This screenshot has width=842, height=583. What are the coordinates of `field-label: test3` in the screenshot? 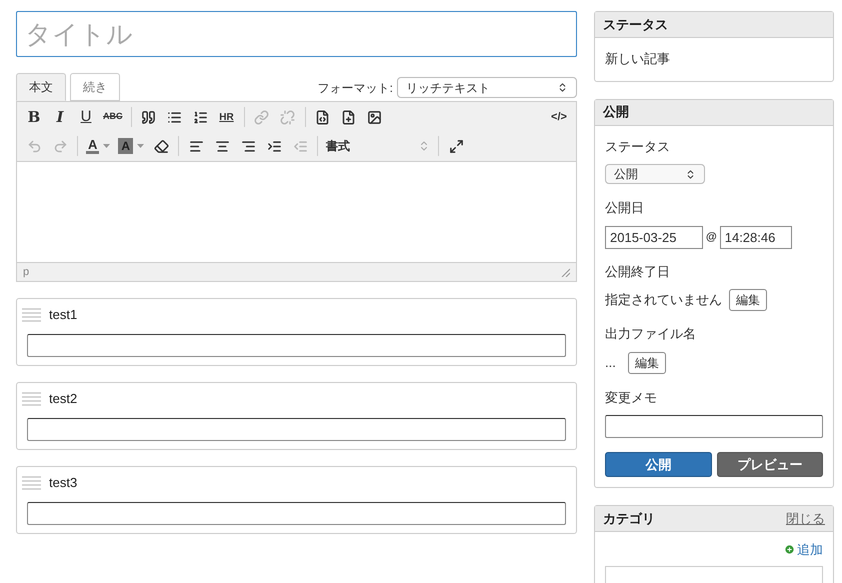 It's located at (63, 483).